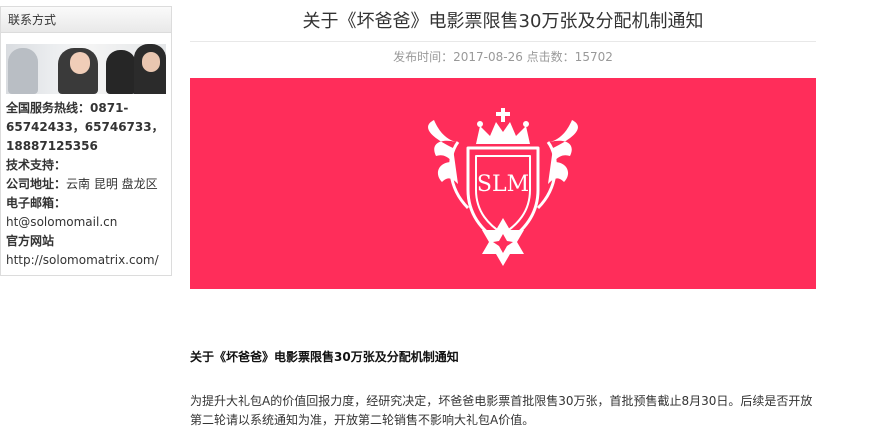 This screenshot has height=429, width=875. Describe the element at coordinates (324, 357) in the screenshot. I see `section-title: 关于《坏爸爸》电影票限售30万张及分配机制通知` at that location.